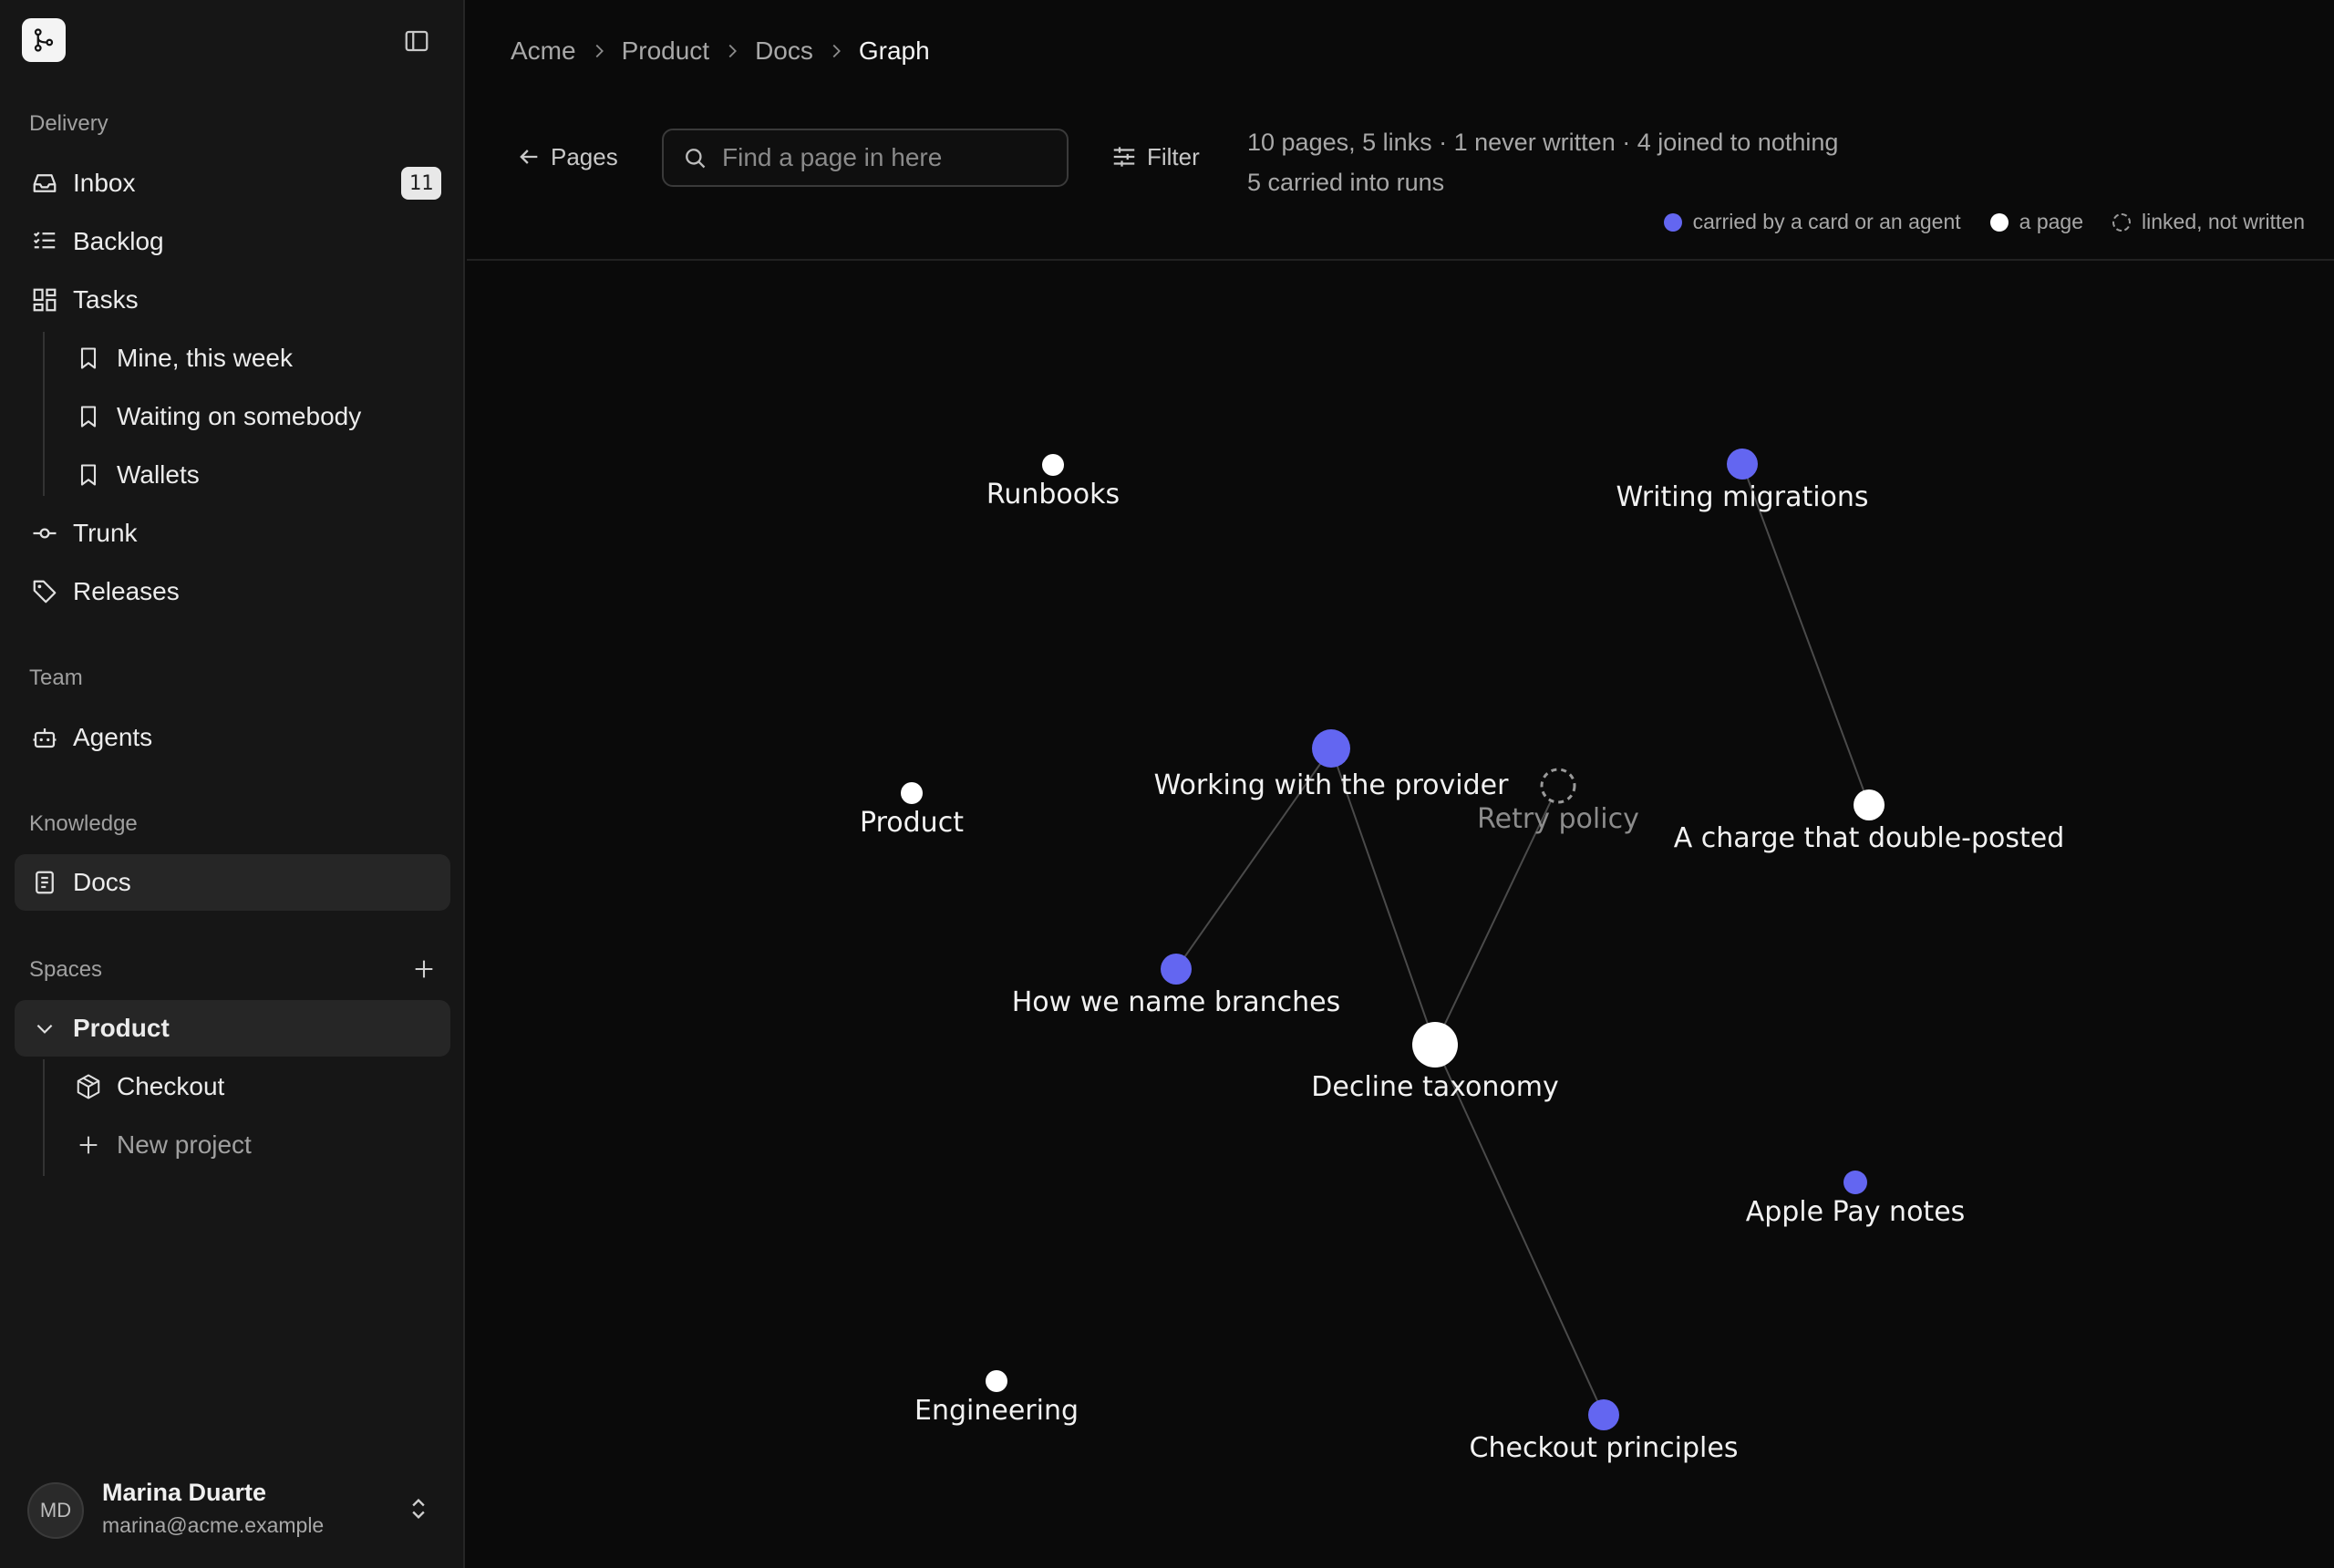  Describe the element at coordinates (997, 1411) in the screenshot. I see `graph-node-label: Engineering` at that location.